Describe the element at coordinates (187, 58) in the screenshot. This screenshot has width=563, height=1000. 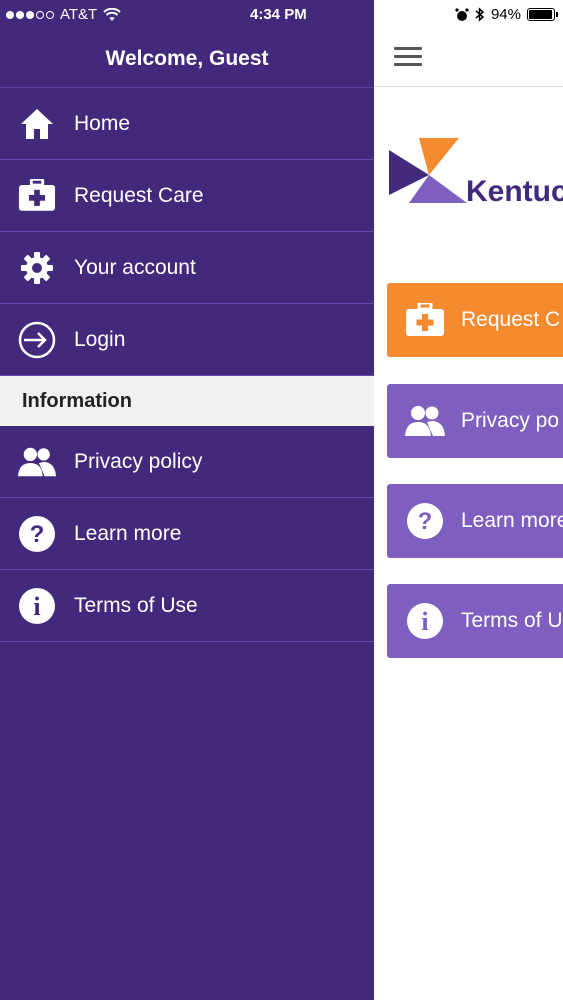
I see `welcome-title: Welcome, Guest` at that location.